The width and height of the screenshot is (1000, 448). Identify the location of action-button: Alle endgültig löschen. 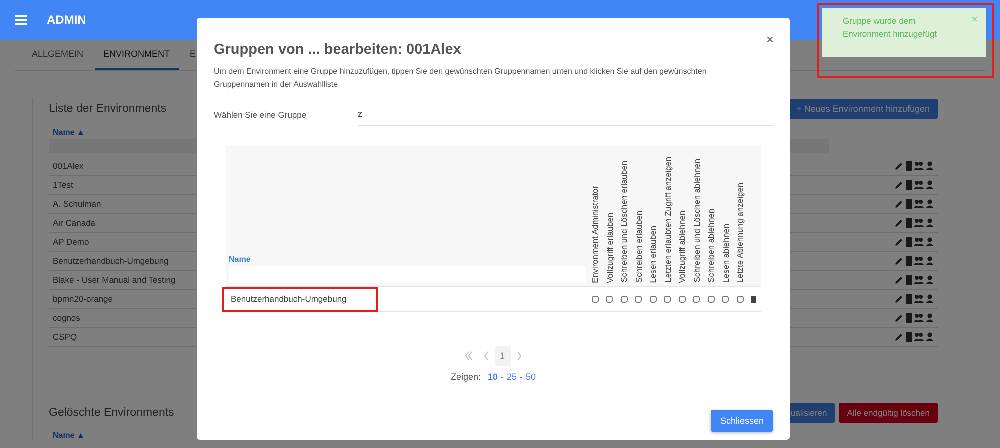
(888, 413).